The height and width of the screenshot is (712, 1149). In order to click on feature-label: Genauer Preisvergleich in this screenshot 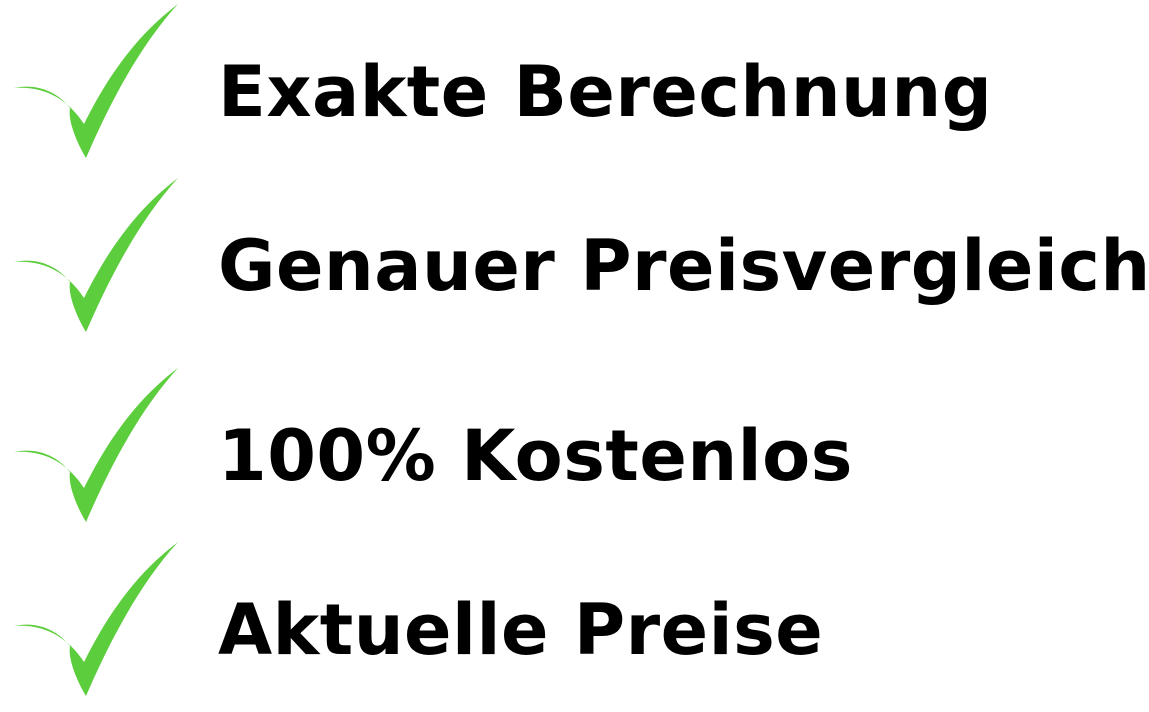, I will do `click(683, 266)`.